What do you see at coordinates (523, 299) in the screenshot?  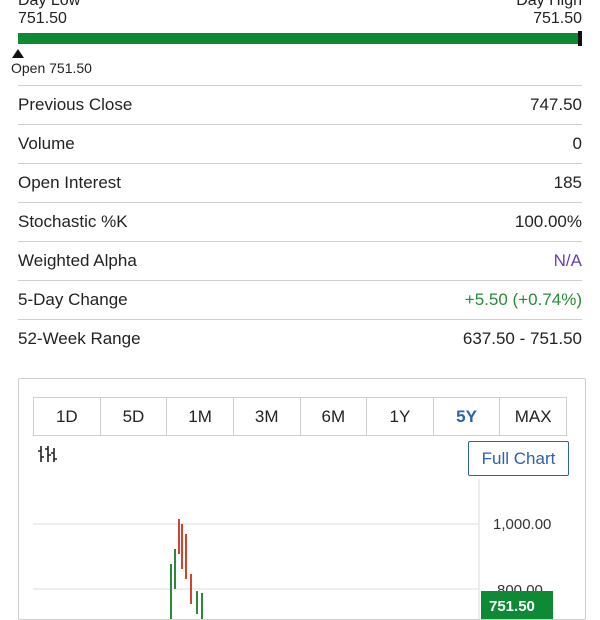 I see `stat-value: +5.50 (+0.74%)` at bounding box center [523, 299].